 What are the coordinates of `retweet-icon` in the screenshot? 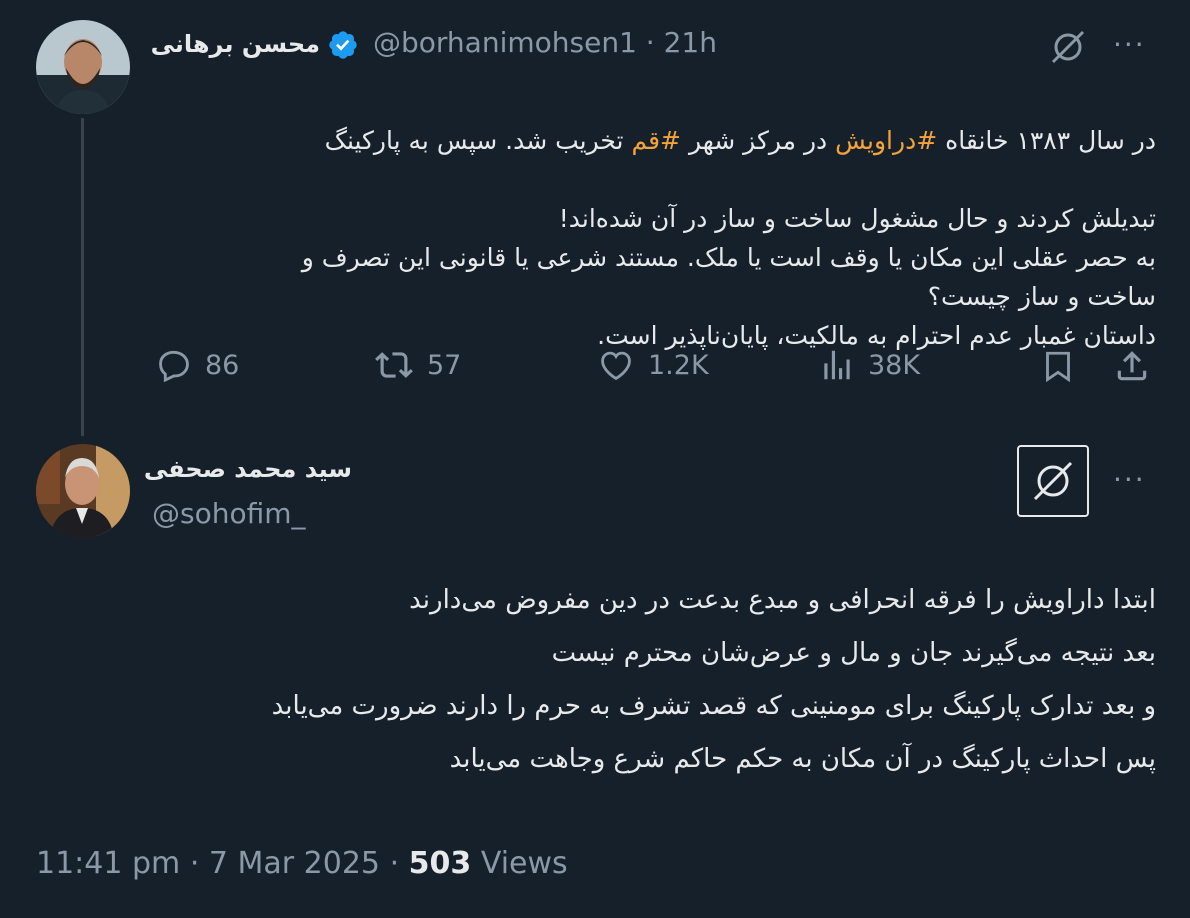 It's located at (394, 365).